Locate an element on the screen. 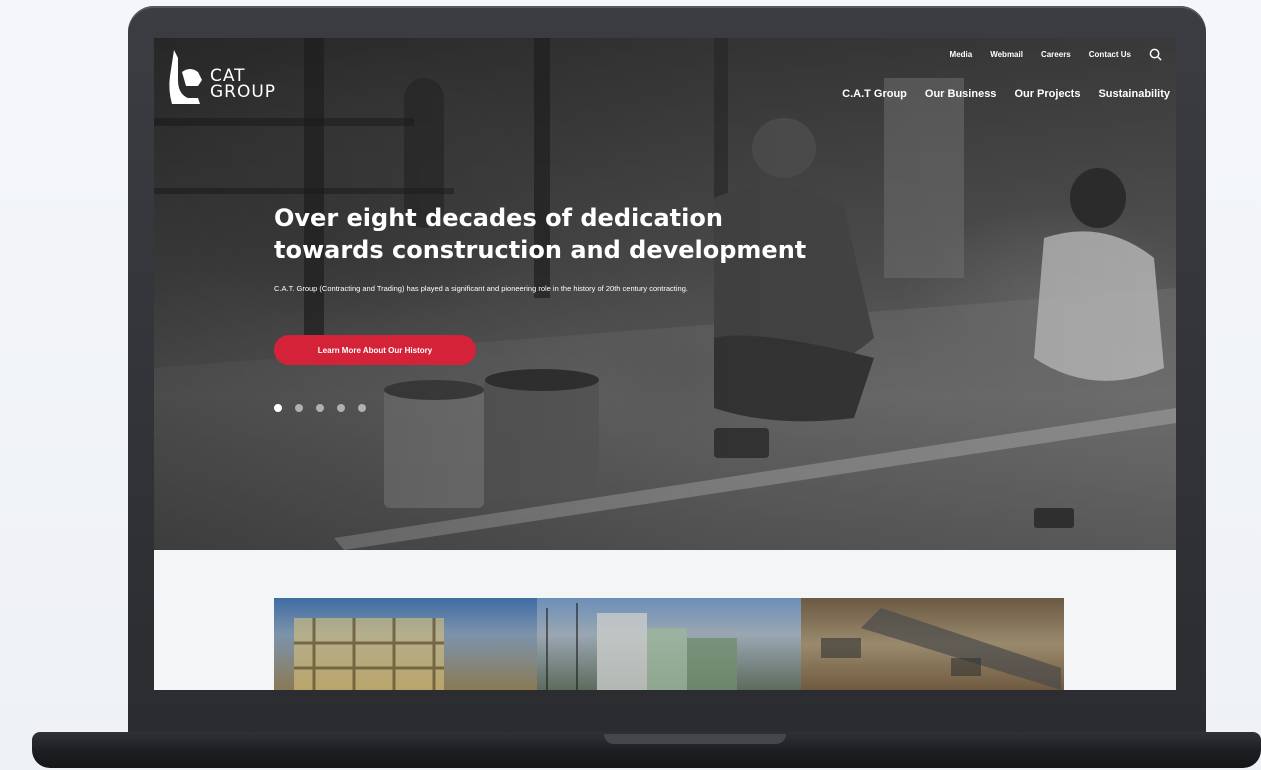 The width and height of the screenshot is (1261, 770). nav-webmail: Webmail is located at coordinates (1006, 54).